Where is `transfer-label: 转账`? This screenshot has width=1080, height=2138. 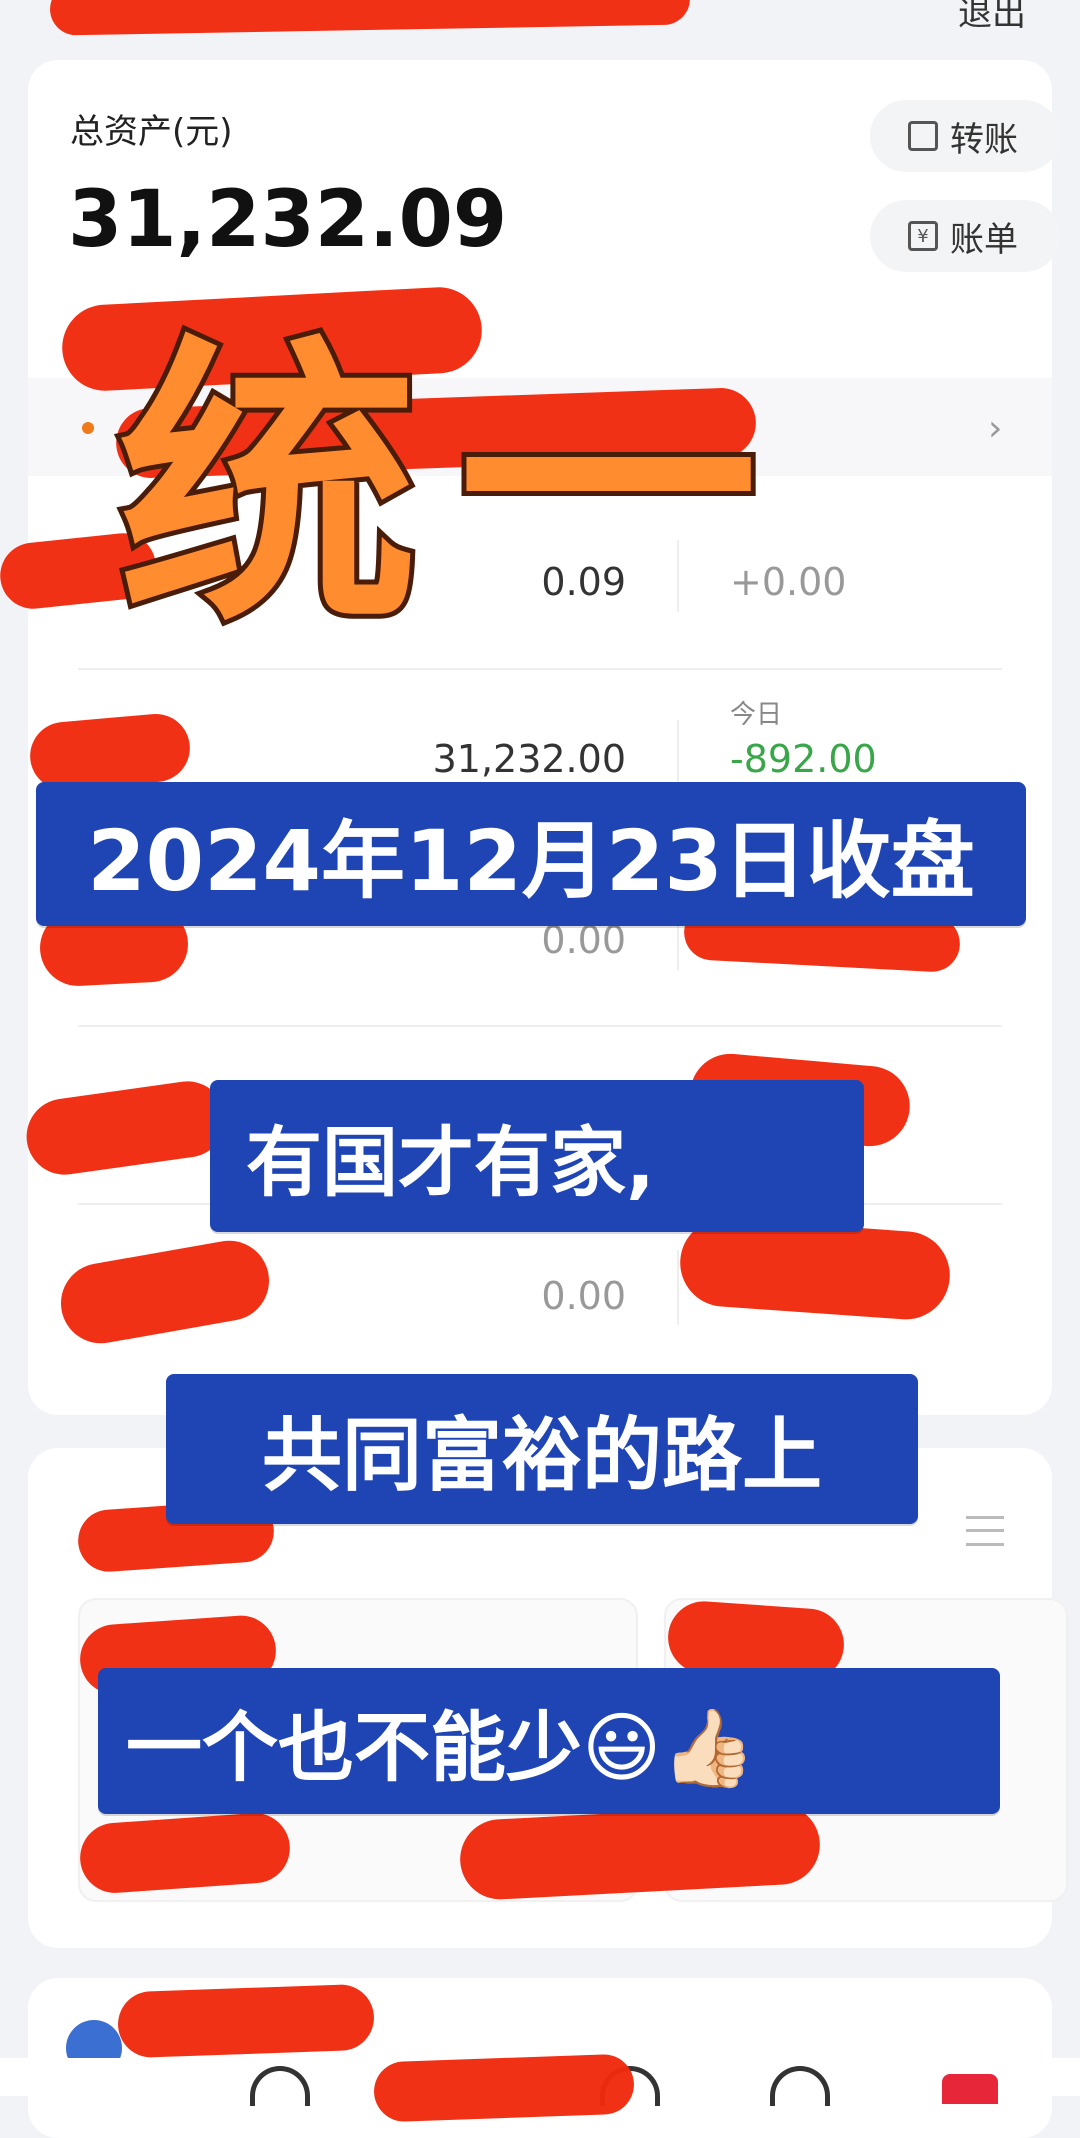
transfer-label: 转账 is located at coordinates (984, 139).